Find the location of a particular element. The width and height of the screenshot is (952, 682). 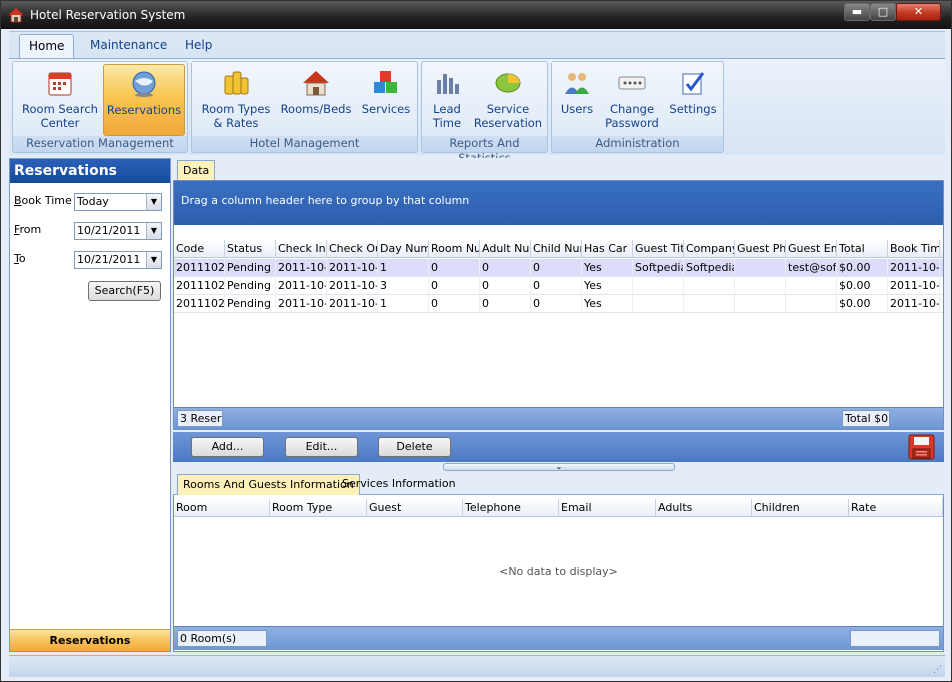

tab-rooms-guests: Rooms And Guests Information is located at coordinates (268, 484).